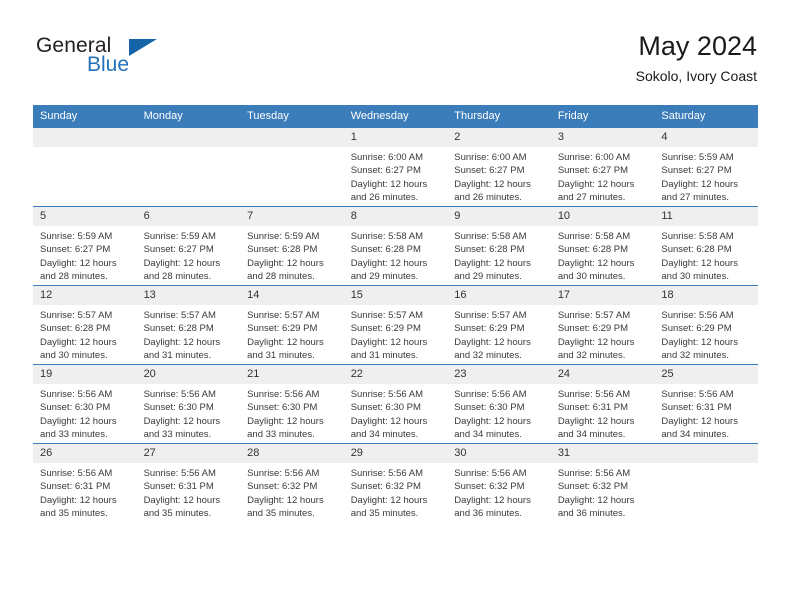 Image resolution: width=792 pixels, height=612 pixels. What do you see at coordinates (188, 453) in the screenshot?
I see `day-number: 27` at bounding box center [188, 453].